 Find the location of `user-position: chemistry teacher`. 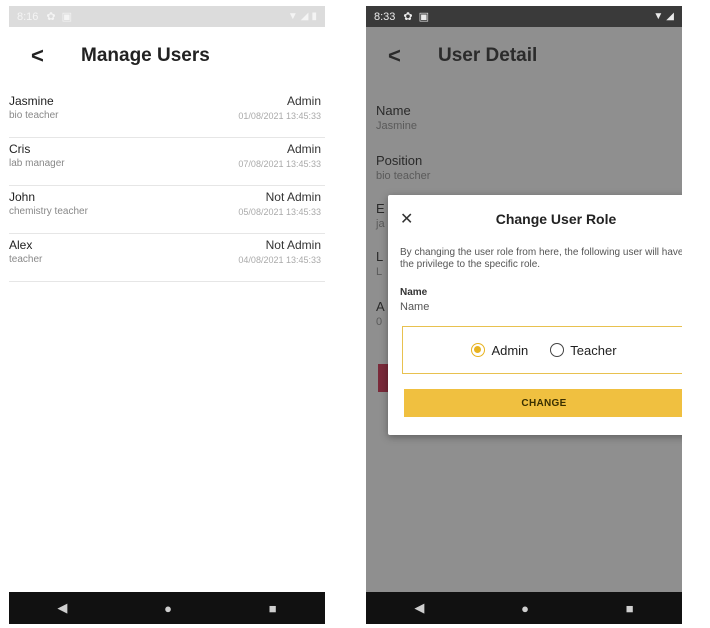

user-position: chemistry teacher is located at coordinates (48, 211).